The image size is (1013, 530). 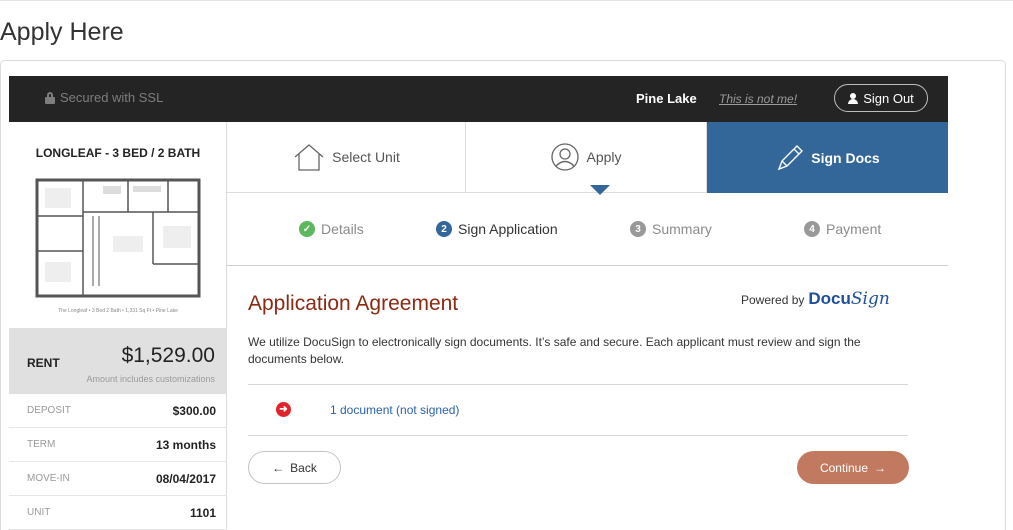 I want to click on detail-label: MOVE-IN, so click(x=48, y=478).